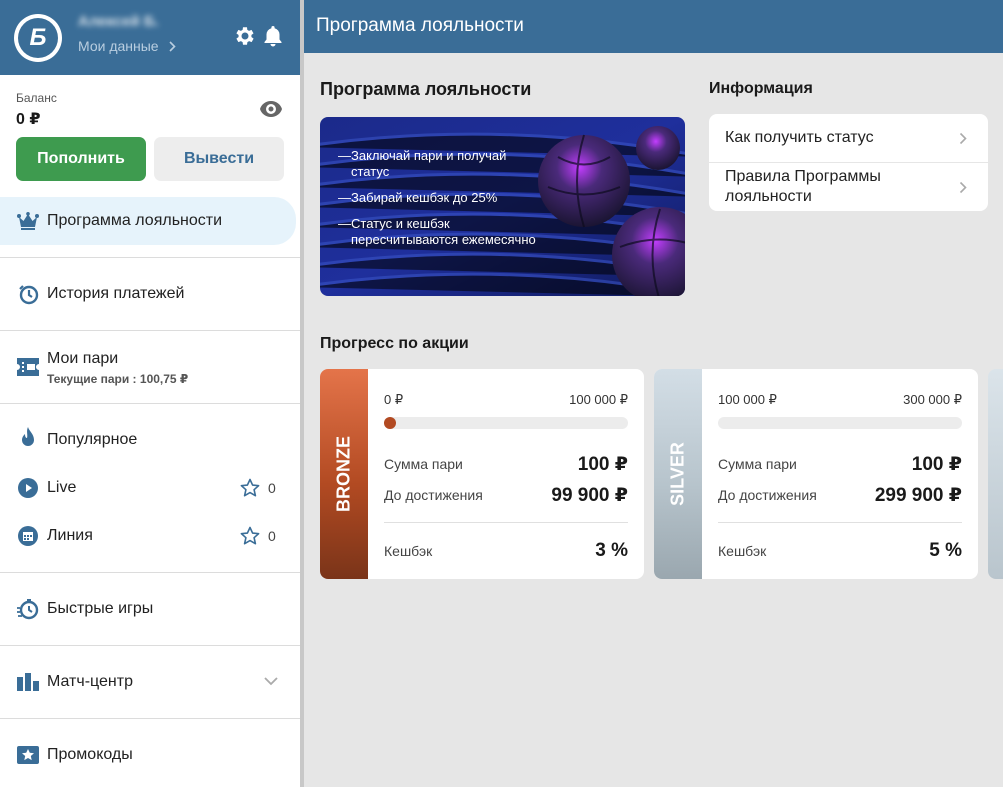 This screenshot has width=1003, height=787. I want to click on fast-stopwatch-icon, so click(28, 609).